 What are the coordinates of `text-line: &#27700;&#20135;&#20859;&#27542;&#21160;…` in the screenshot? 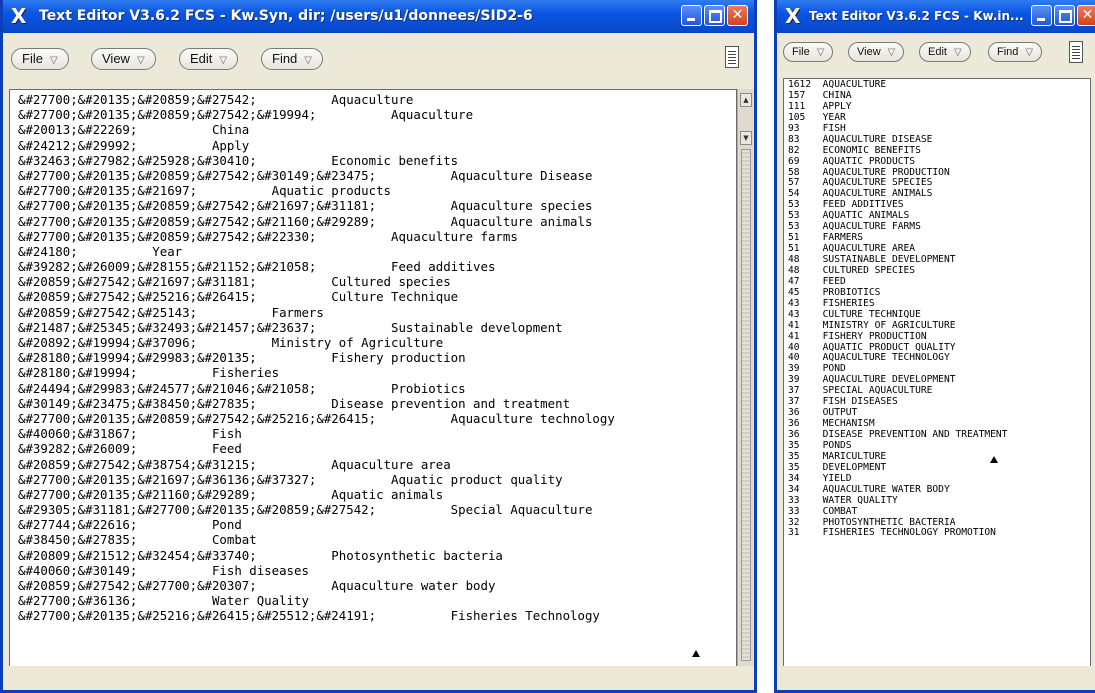 It's located at (305, 221).